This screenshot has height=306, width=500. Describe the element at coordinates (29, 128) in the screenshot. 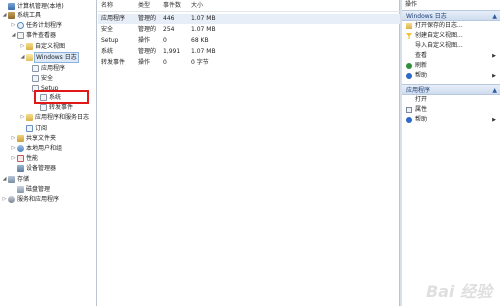

I see `subscription-icon` at that location.